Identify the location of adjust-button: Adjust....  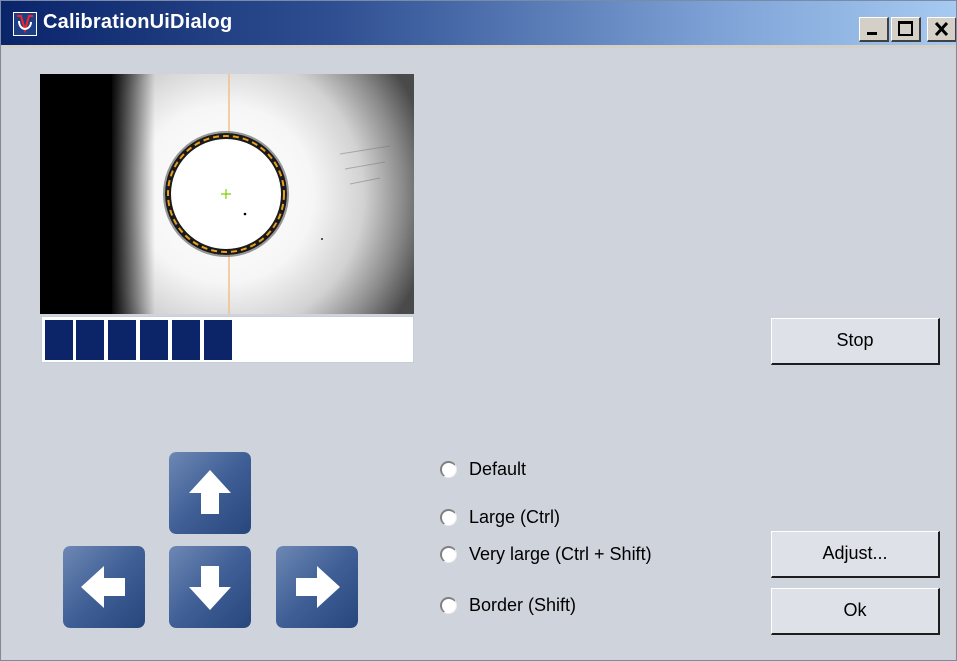
(855, 554).